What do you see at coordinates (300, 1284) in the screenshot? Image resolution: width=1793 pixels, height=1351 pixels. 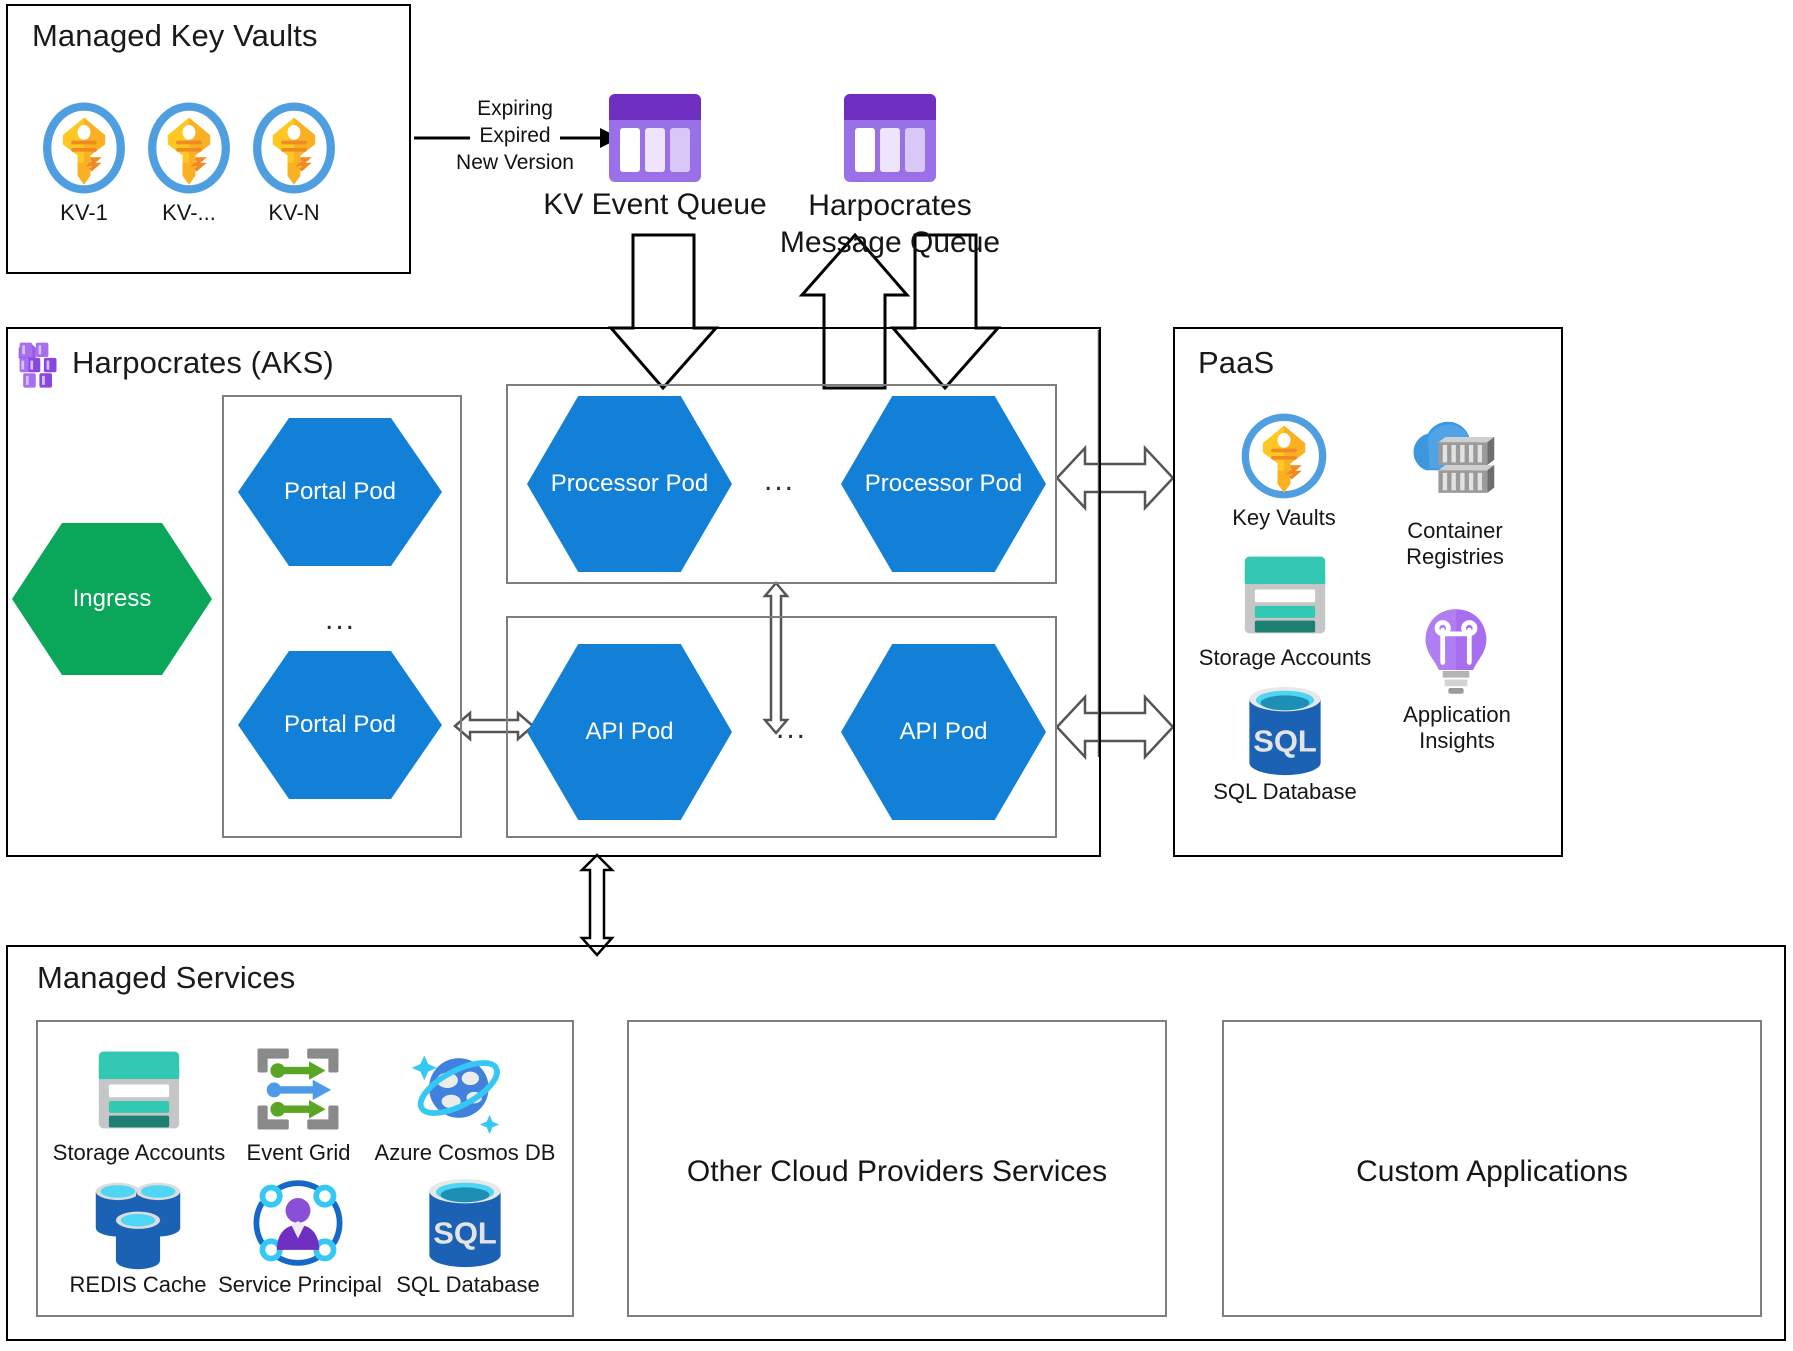 I see `managed-service-label: Service Principal` at bounding box center [300, 1284].